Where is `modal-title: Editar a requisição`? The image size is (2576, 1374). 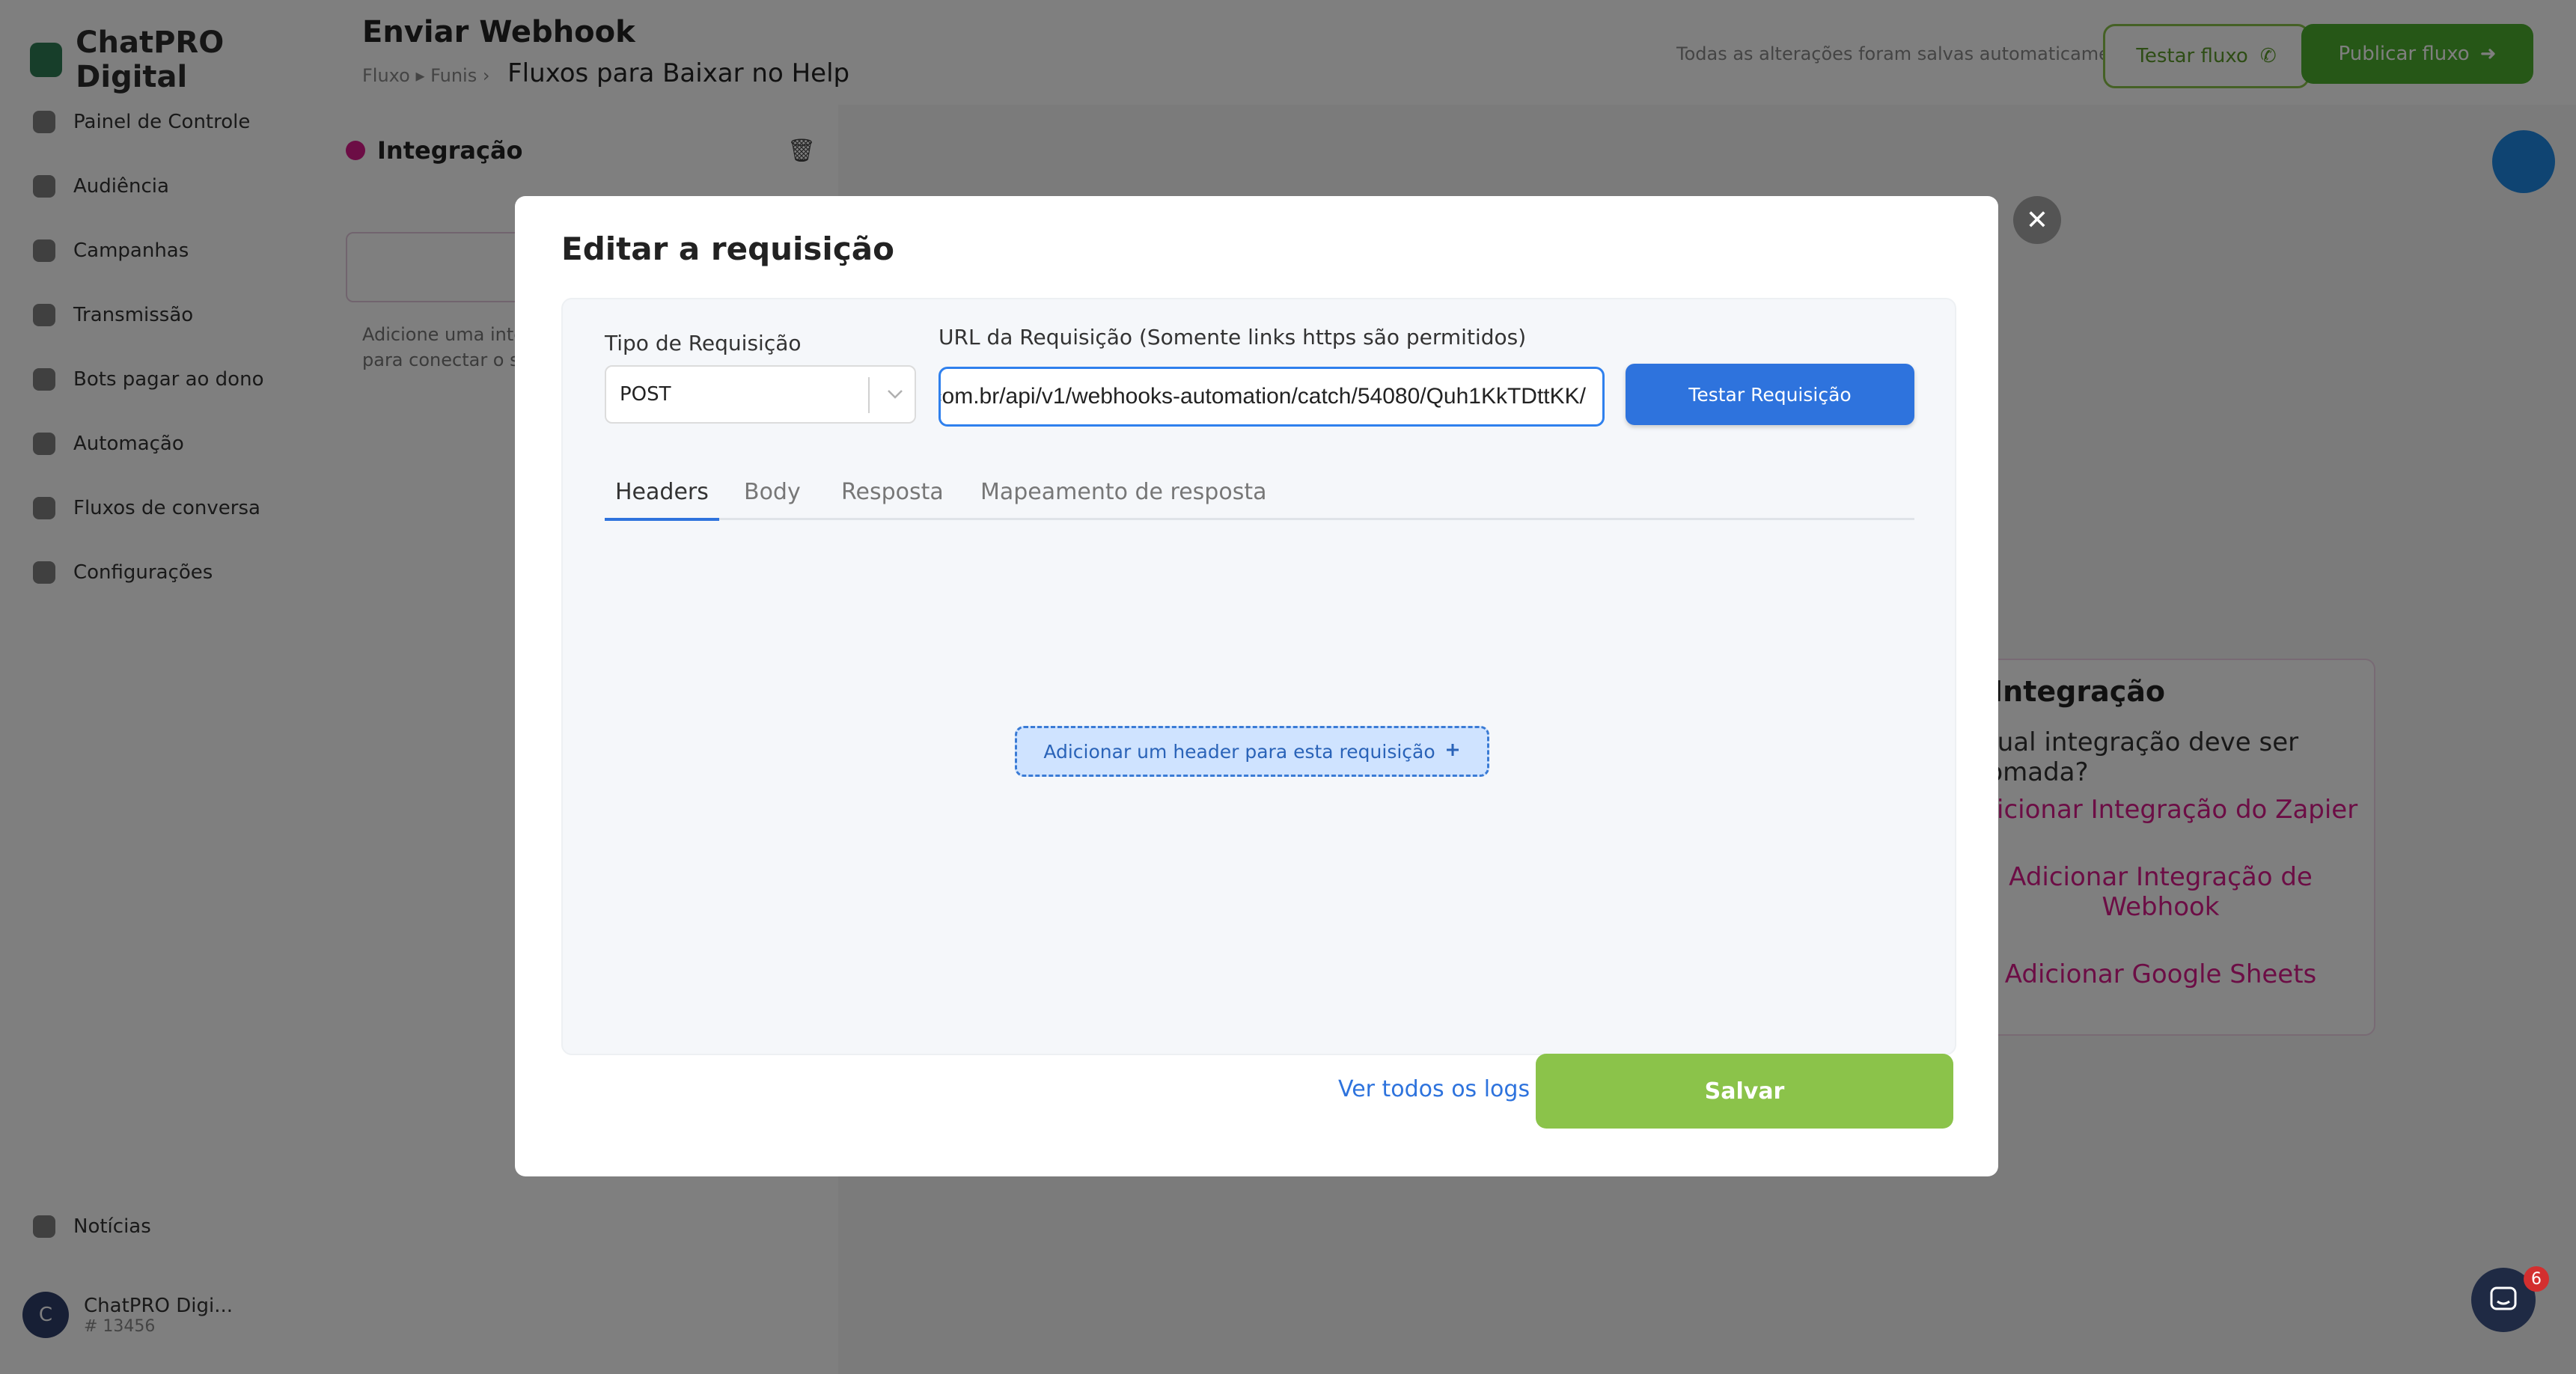
modal-title: Editar a requisição is located at coordinates (727, 248).